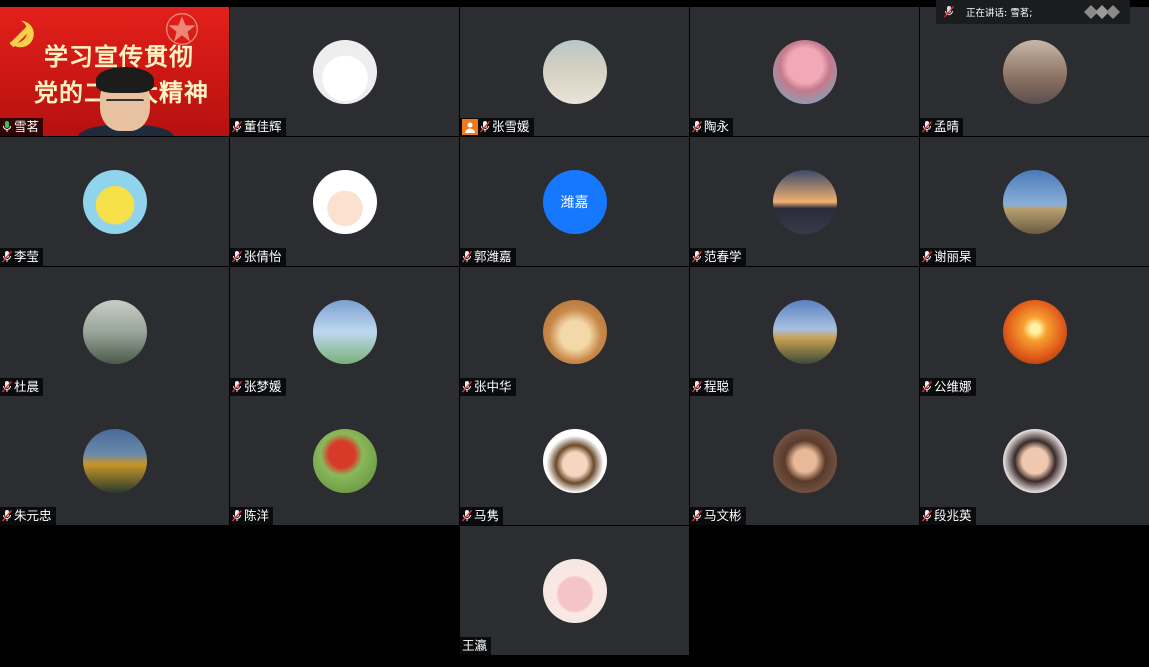 Image resolution: width=1149 pixels, height=667 pixels. What do you see at coordinates (717, 386) in the screenshot?
I see `participant-name: 程聪` at bounding box center [717, 386].